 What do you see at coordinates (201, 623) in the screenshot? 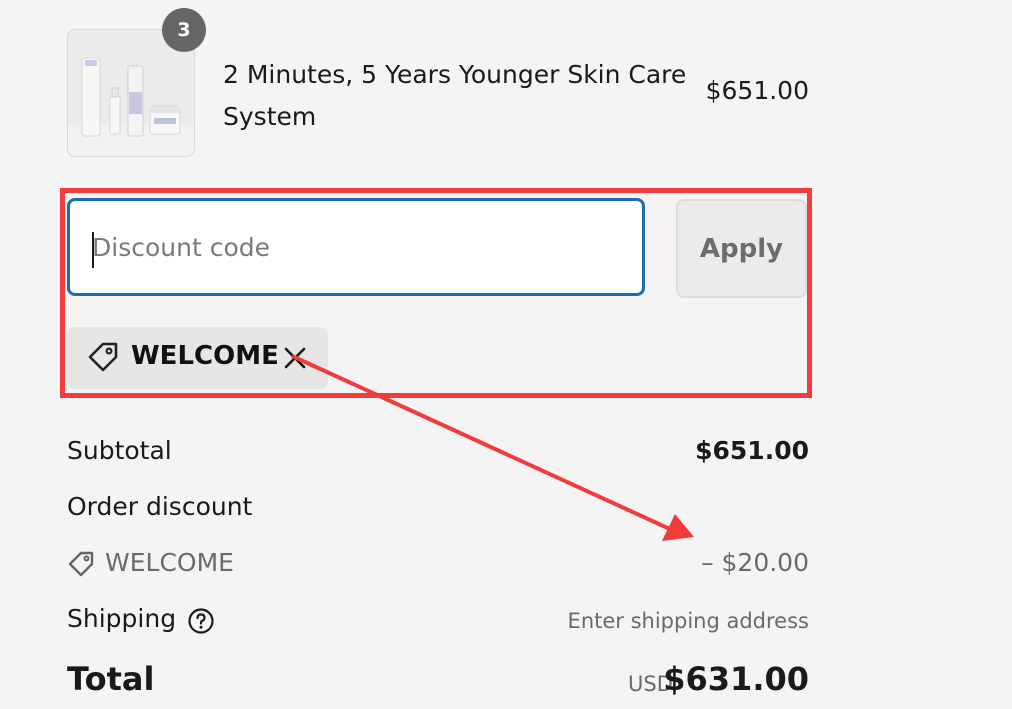
I see `help-icon` at bounding box center [201, 623].